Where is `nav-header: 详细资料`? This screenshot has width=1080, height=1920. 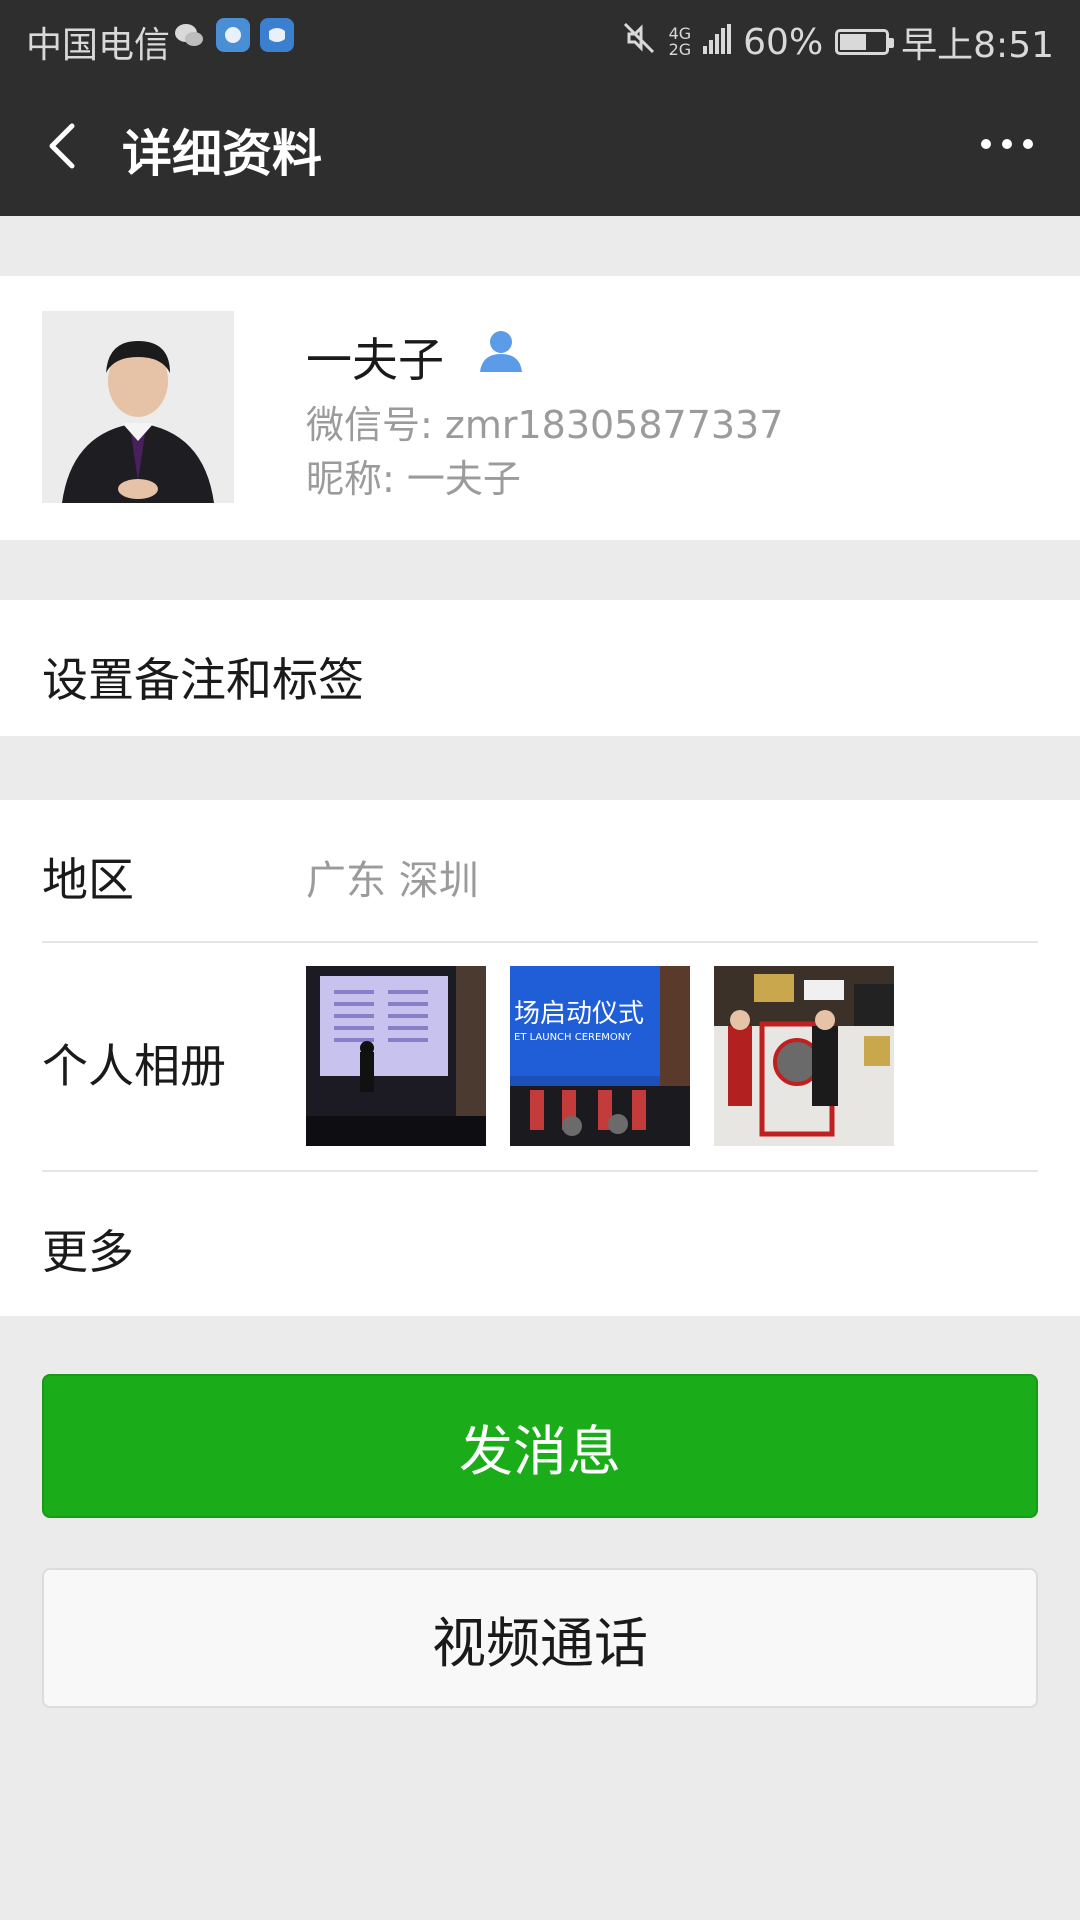 nav-header: 详细资料 is located at coordinates (540, 147).